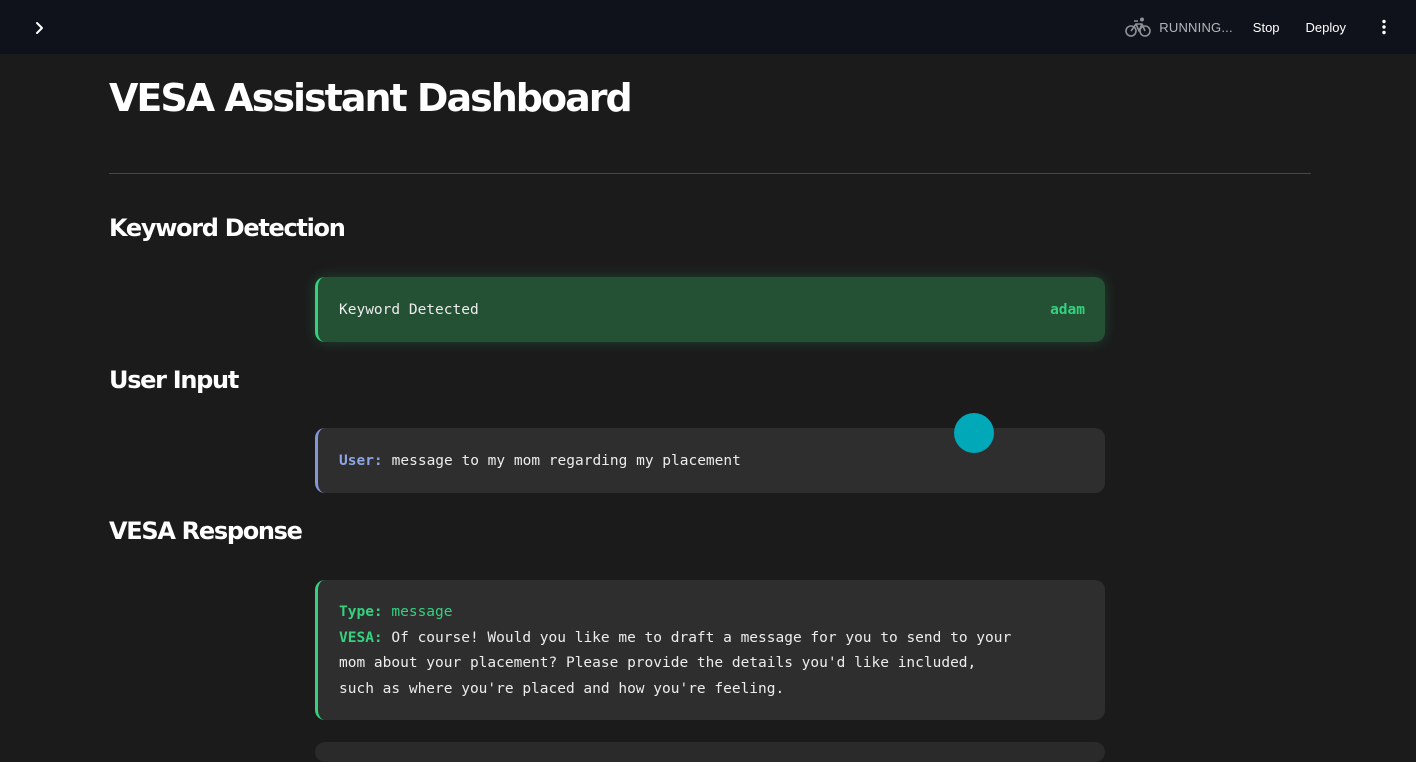  I want to click on expand-sidebar-button, so click(40, 28).